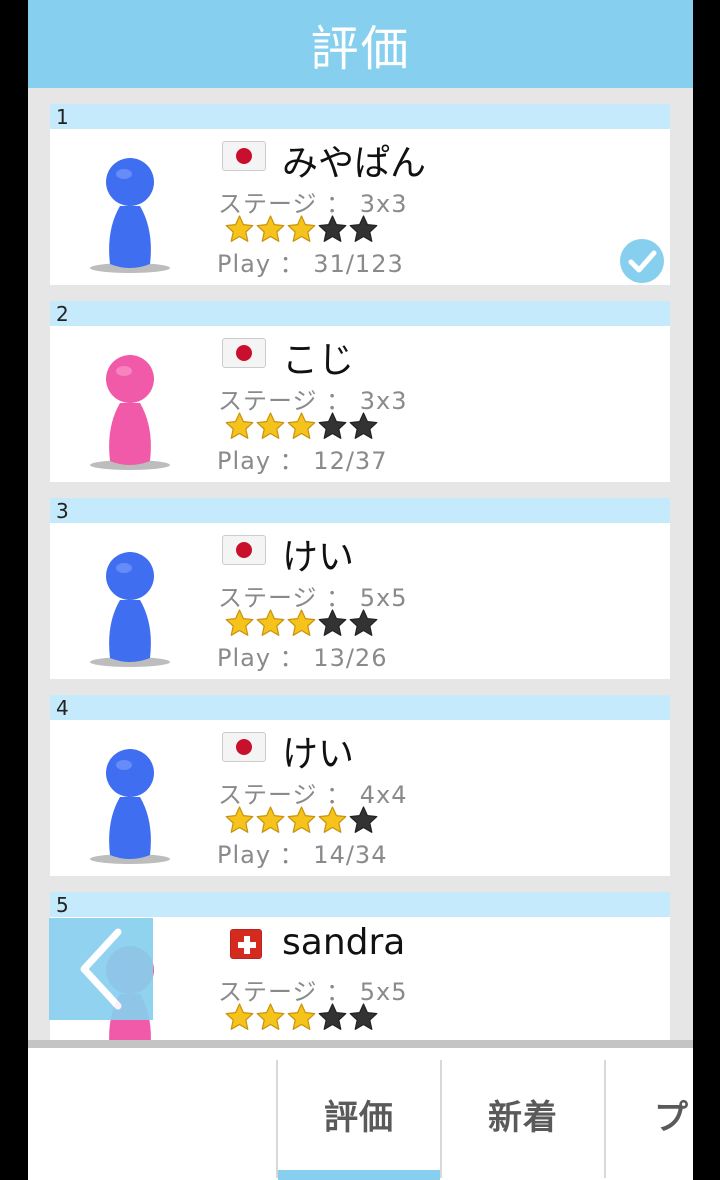 The image size is (720, 1180). What do you see at coordinates (360, 313) in the screenshot?
I see `rank-number: 2` at bounding box center [360, 313].